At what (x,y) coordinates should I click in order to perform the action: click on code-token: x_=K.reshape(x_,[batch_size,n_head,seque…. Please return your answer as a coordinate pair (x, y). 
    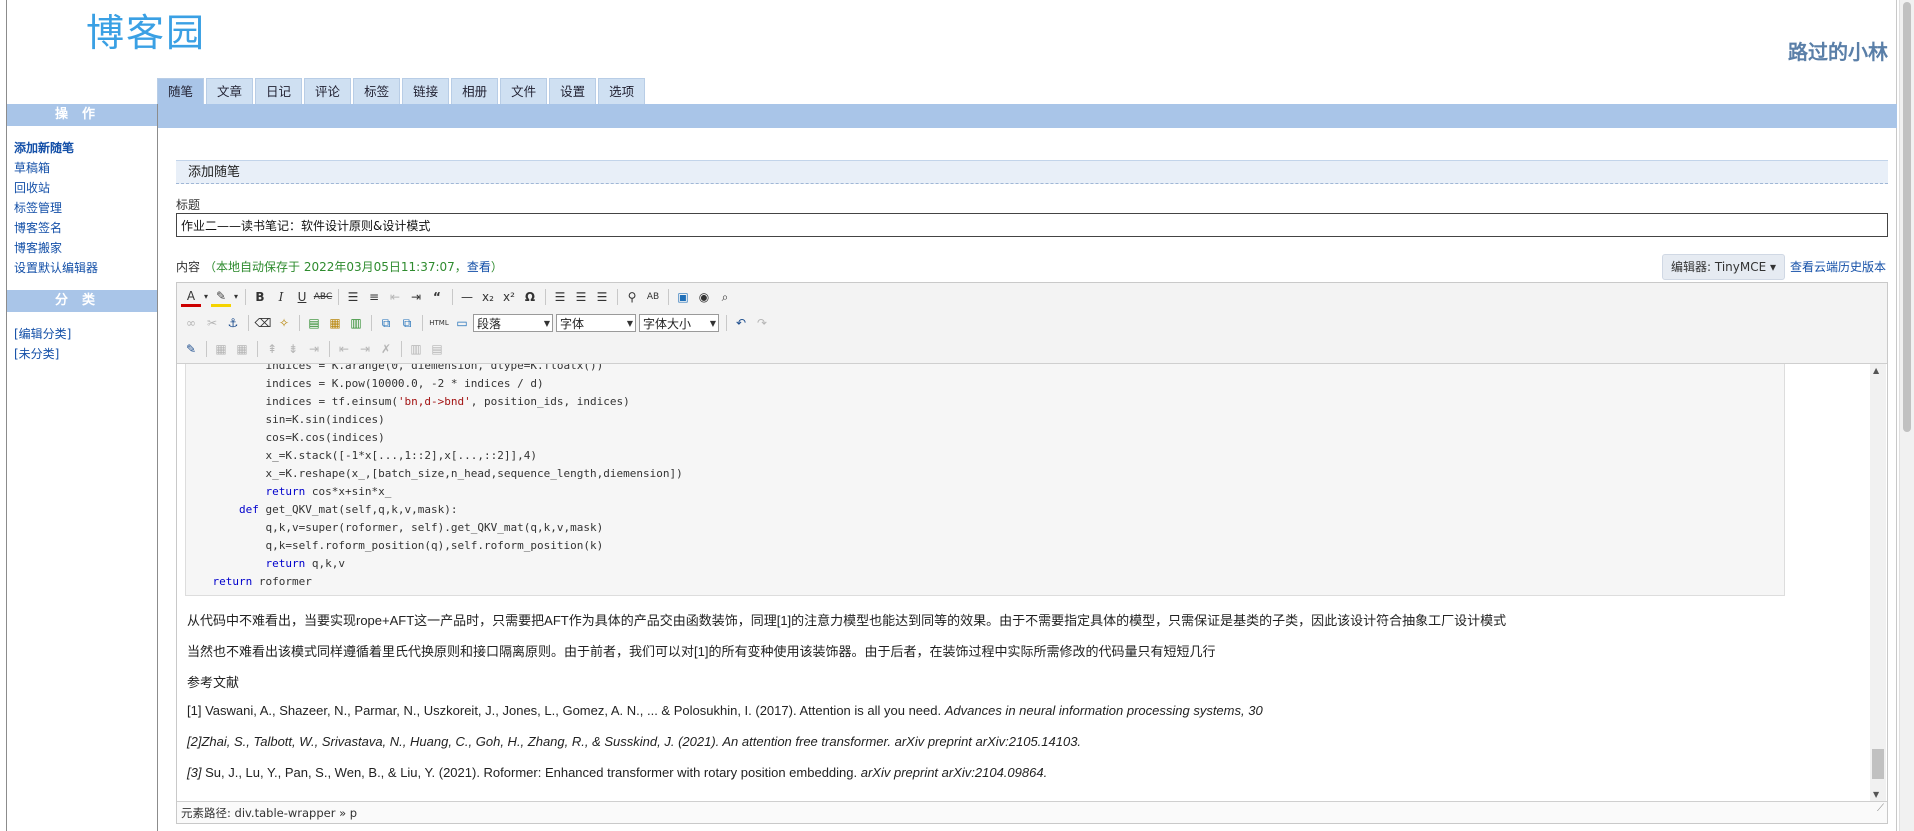
    Looking at the image, I should click on (474, 473).